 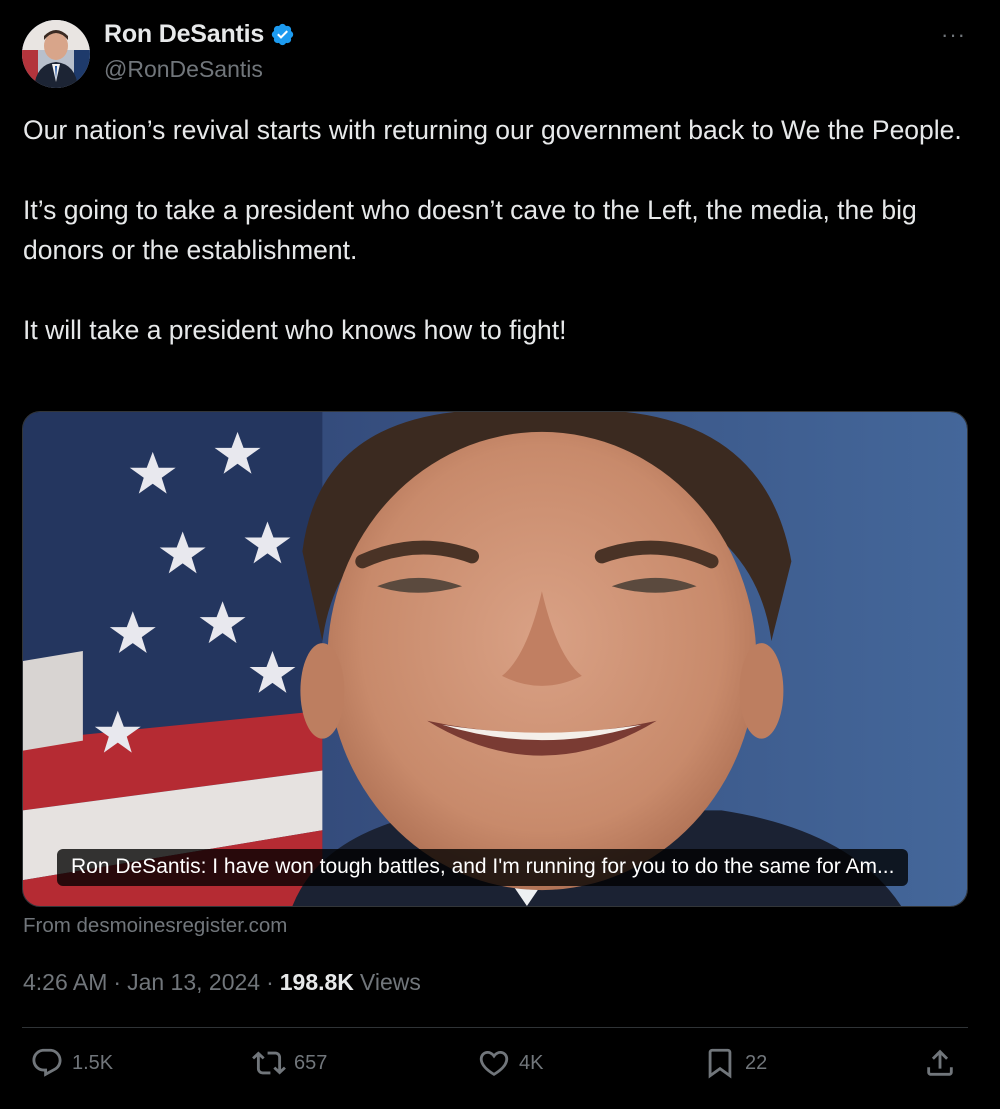 What do you see at coordinates (282, 34) in the screenshot?
I see `verified-badge-icon` at bounding box center [282, 34].